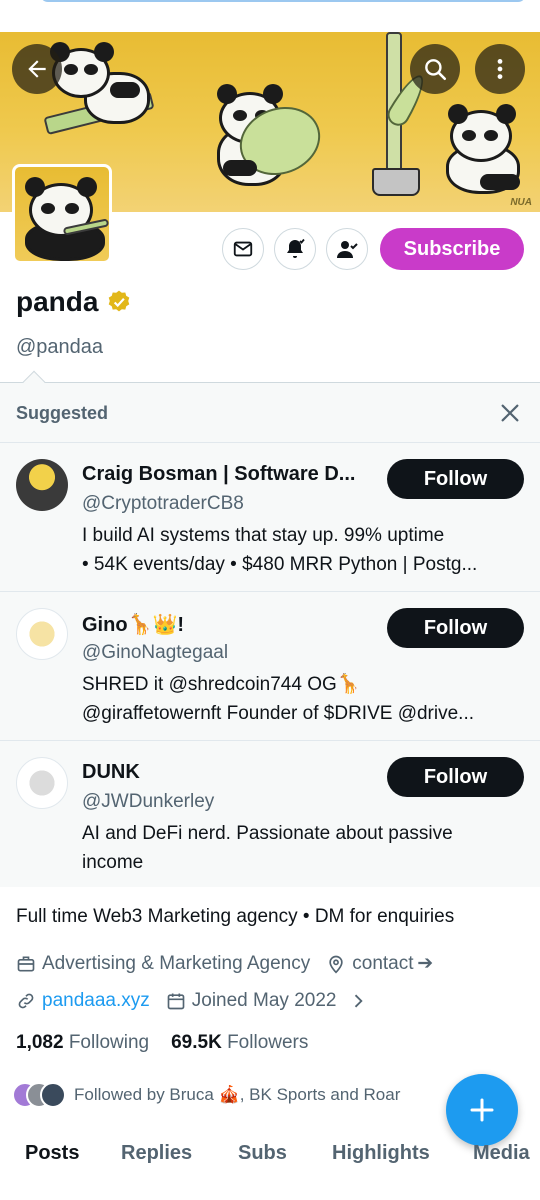 The image size is (540, 1200). Describe the element at coordinates (40, 1042) in the screenshot. I see `following-count: 1,082` at that location.